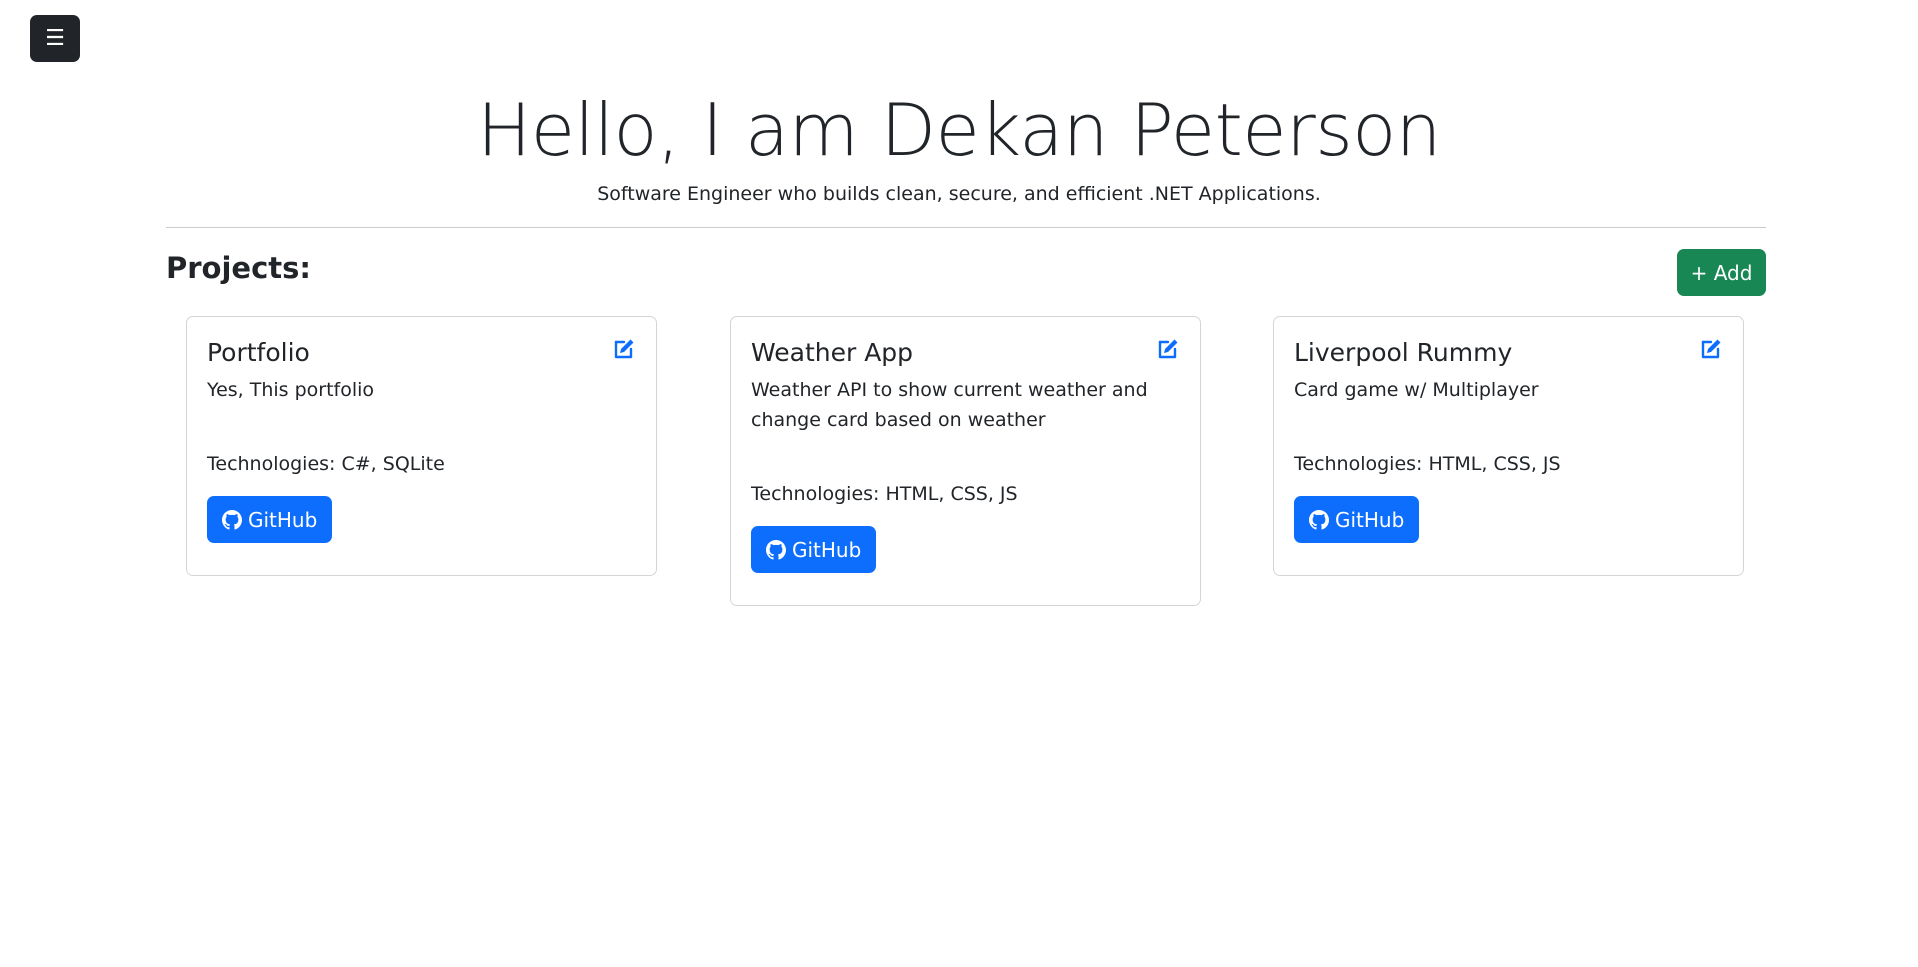 The height and width of the screenshot is (967, 1918). Describe the element at coordinates (966, 227) in the screenshot. I see `divider` at that location.